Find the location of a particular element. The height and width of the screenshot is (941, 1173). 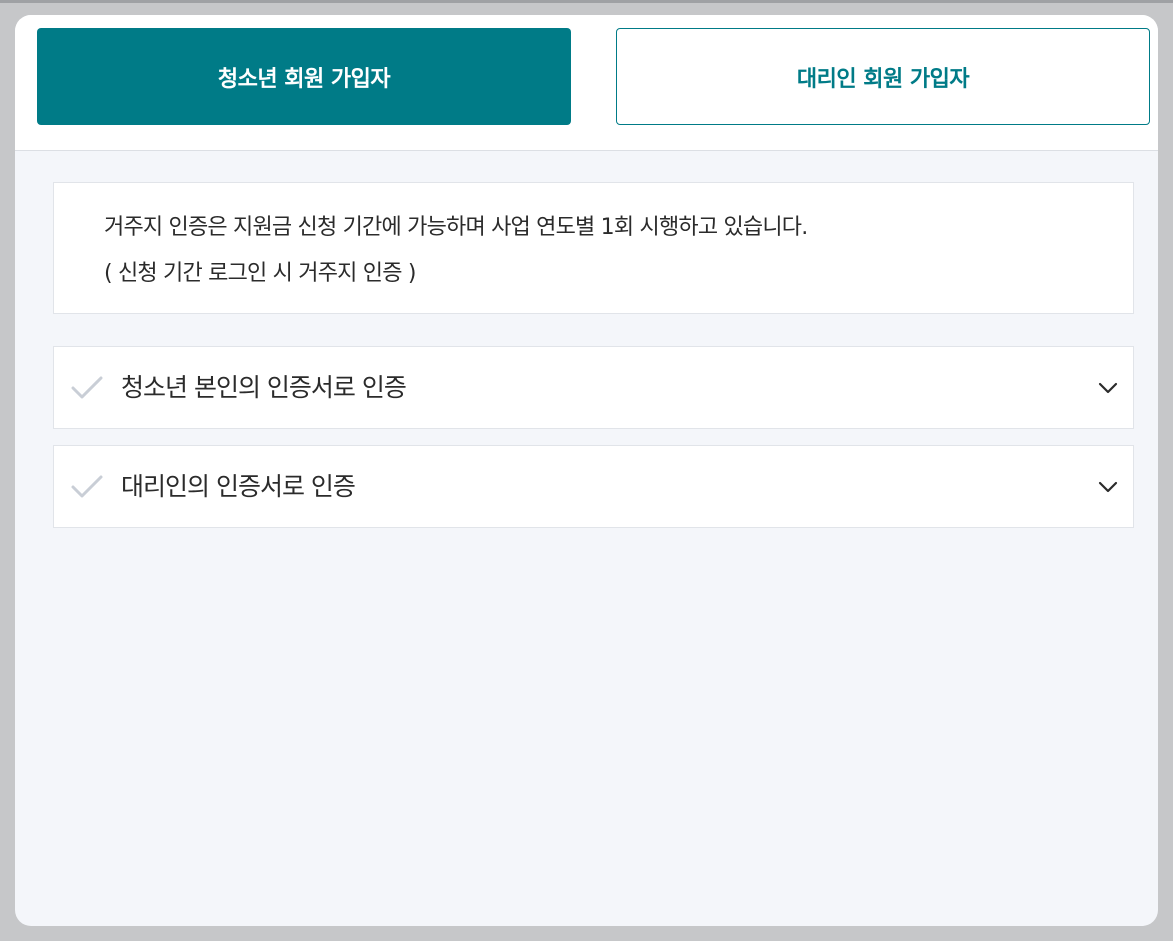

tab-youth-member: 청소년 회원 가입자 is located at coordinates (304, 76).